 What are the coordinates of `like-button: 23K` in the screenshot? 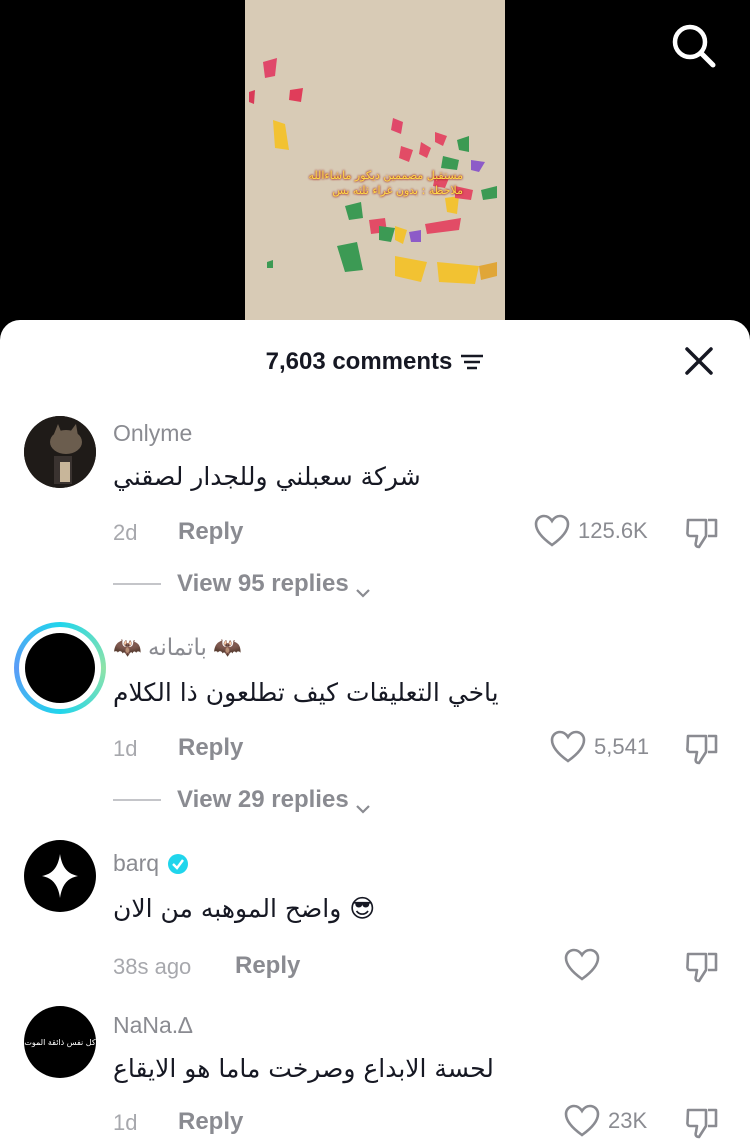 It's located at (605, 1121).